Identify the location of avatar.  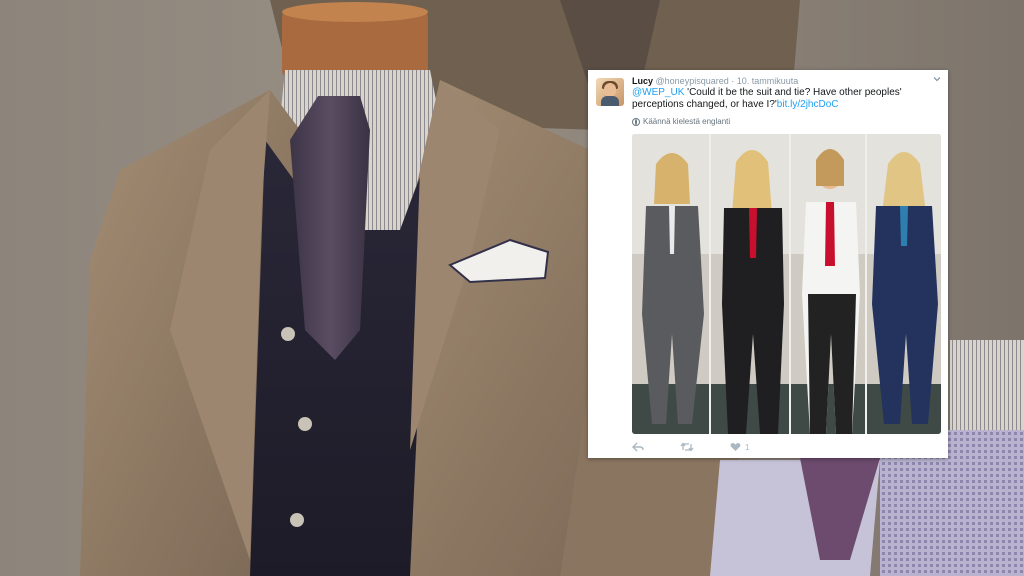
(610, 92).